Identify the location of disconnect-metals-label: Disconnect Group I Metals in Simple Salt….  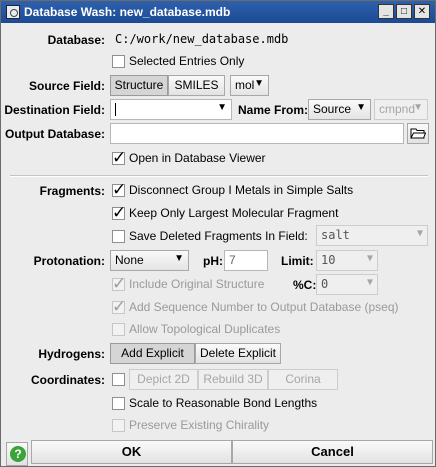
(241, 190).